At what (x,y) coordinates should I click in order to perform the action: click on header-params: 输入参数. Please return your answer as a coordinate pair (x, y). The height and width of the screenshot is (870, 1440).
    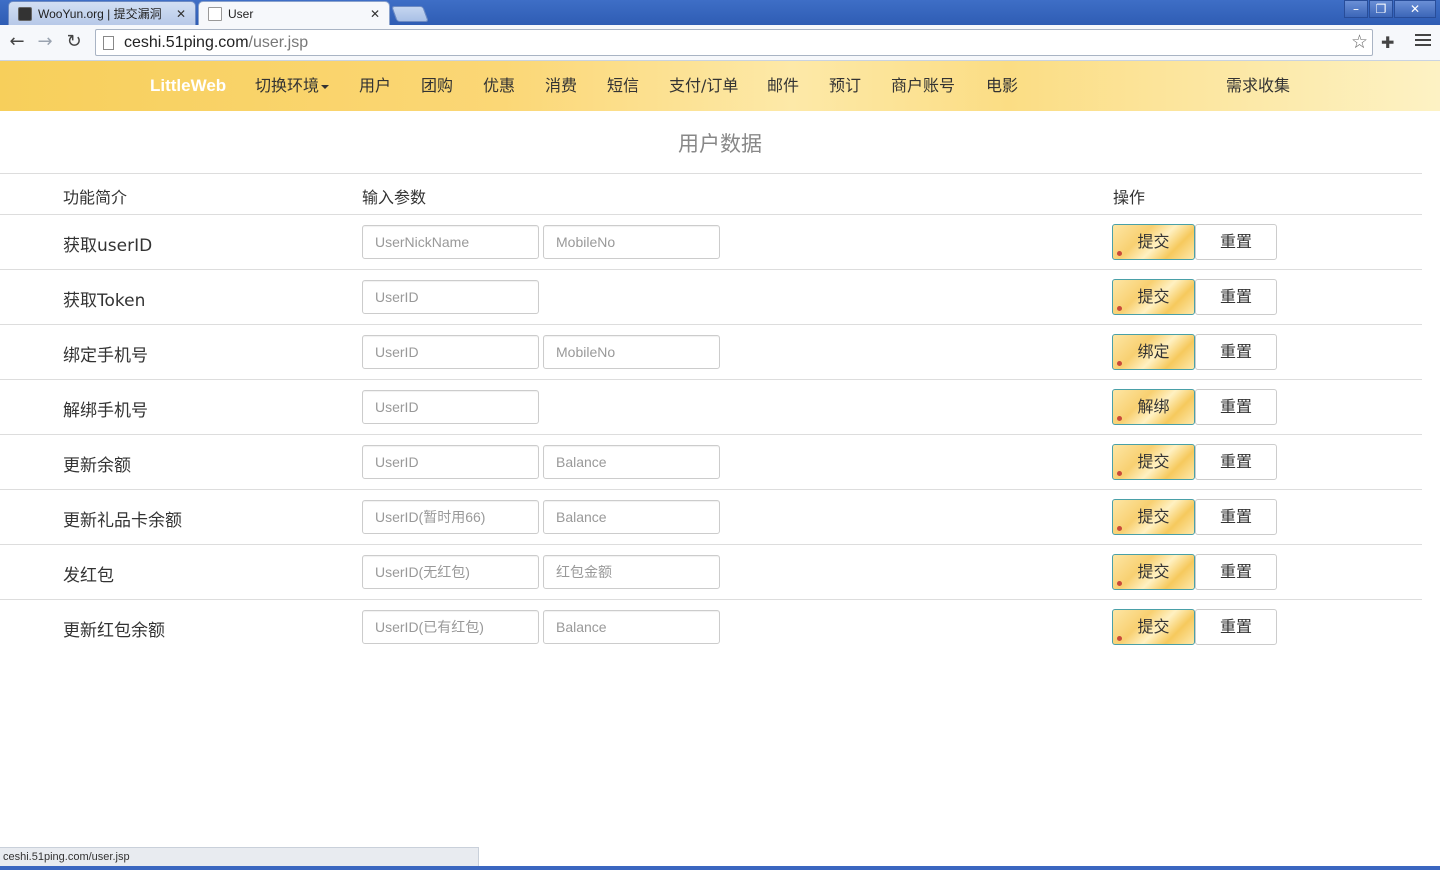
    Looking at the image, I should click on (394, 197).